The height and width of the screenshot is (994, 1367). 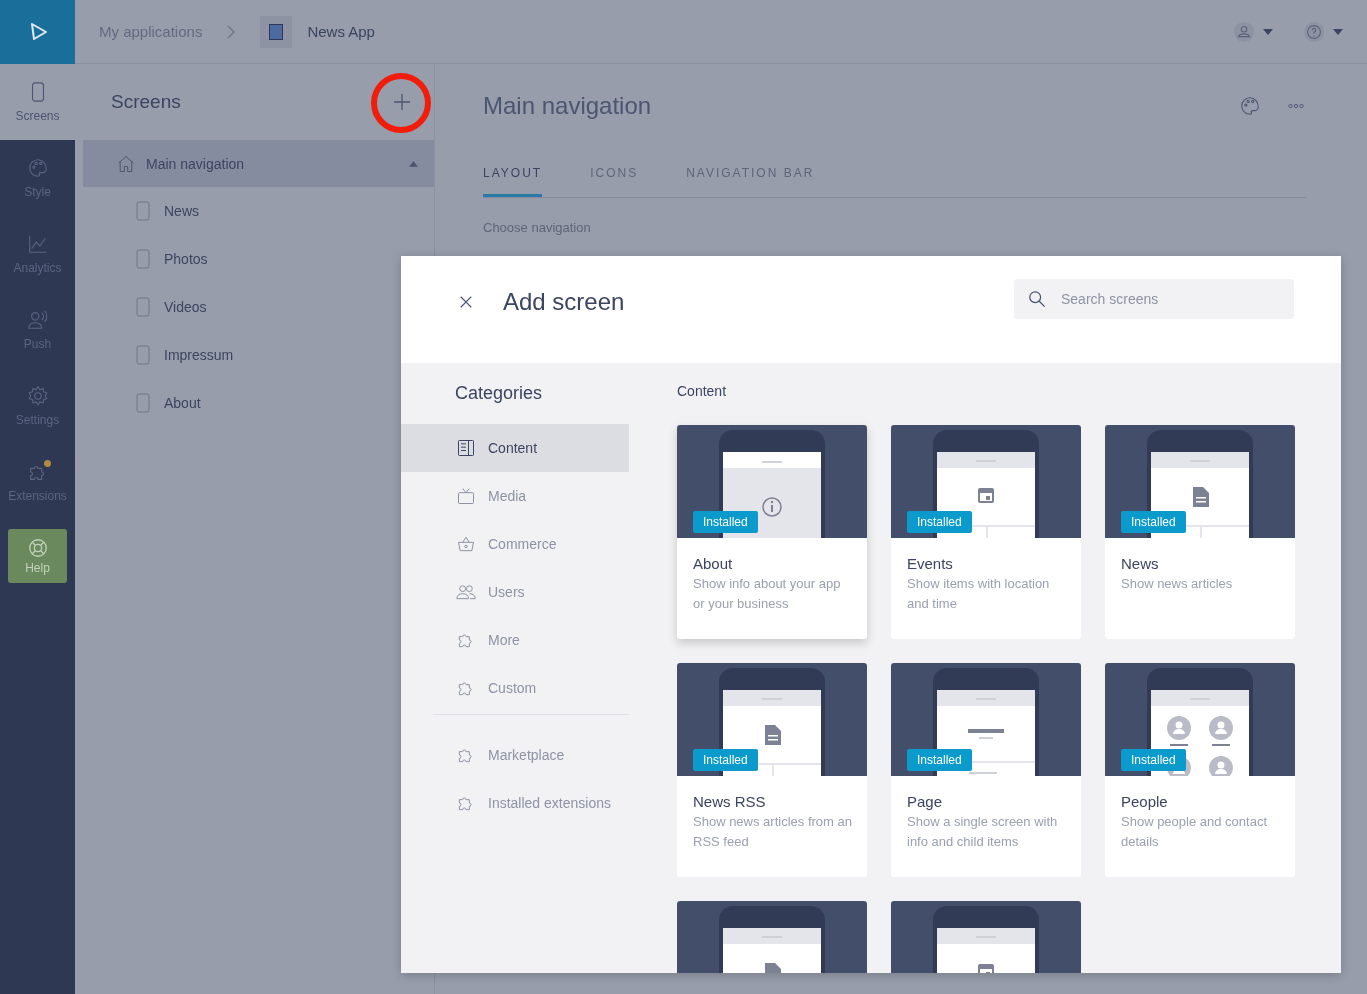 I want to click on tree-item: Videos, so click(x=258, y=307).